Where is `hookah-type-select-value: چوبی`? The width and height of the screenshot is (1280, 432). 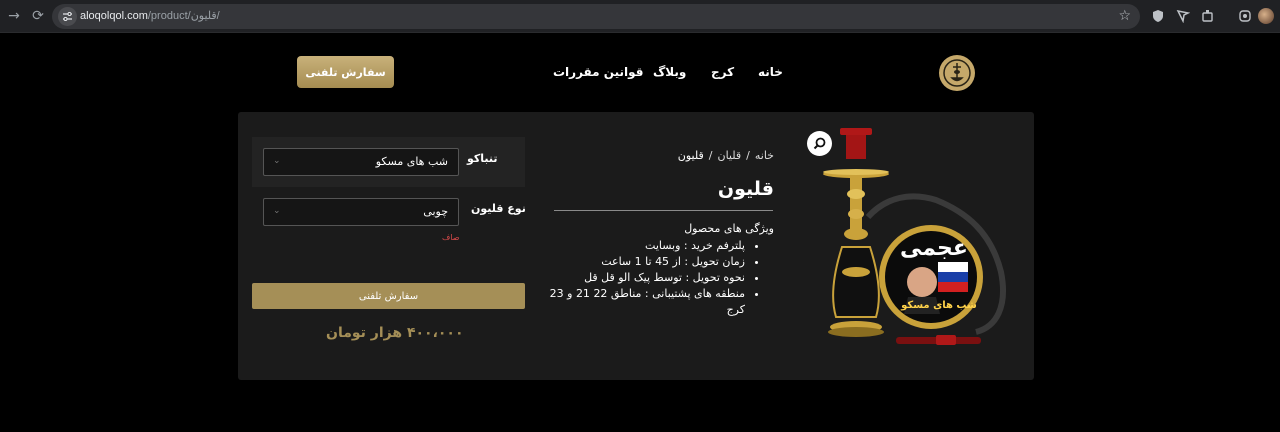 hookah-type-select-value: چوبی is located at coordinates (435, 211).